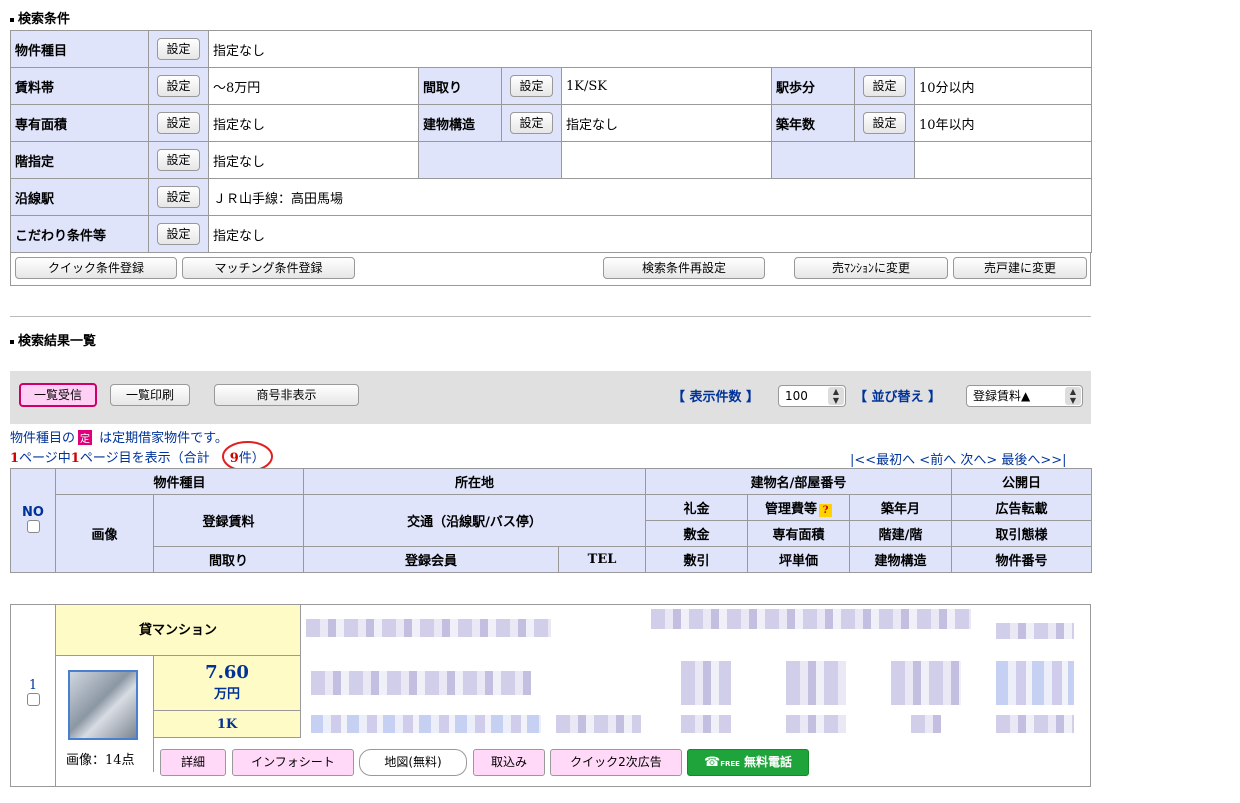  Describe the element at coordinates (1022, 559) in the screenshot. I see `header-property-no: 物件番号` at that location.